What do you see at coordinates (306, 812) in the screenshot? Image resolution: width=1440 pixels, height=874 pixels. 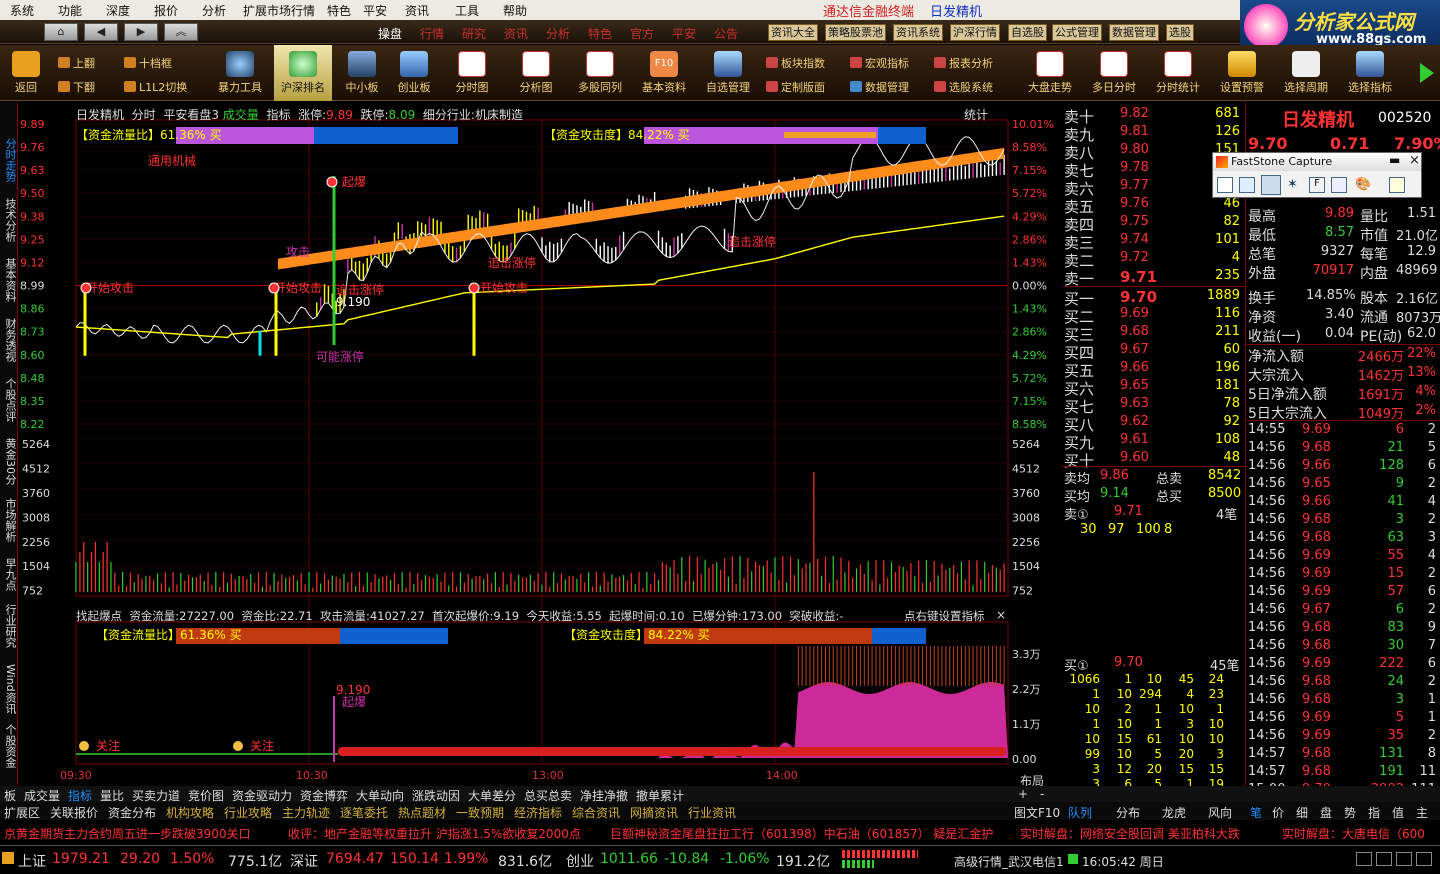 I see `extension-tab: 主力轨迹` at bounding box center [306, 812].